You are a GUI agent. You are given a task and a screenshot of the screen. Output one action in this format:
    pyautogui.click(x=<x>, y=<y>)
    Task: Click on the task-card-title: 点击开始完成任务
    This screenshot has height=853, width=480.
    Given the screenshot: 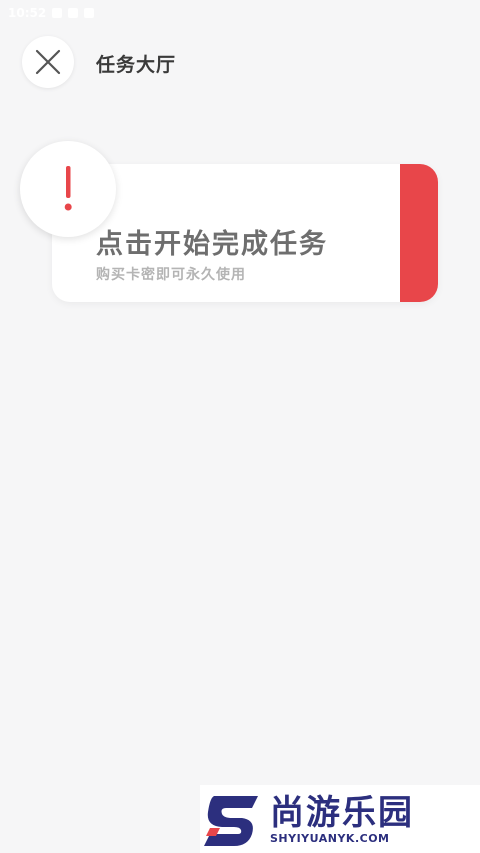 What is the action you would take?
    pyautogui.click(x=212, y=244)
    